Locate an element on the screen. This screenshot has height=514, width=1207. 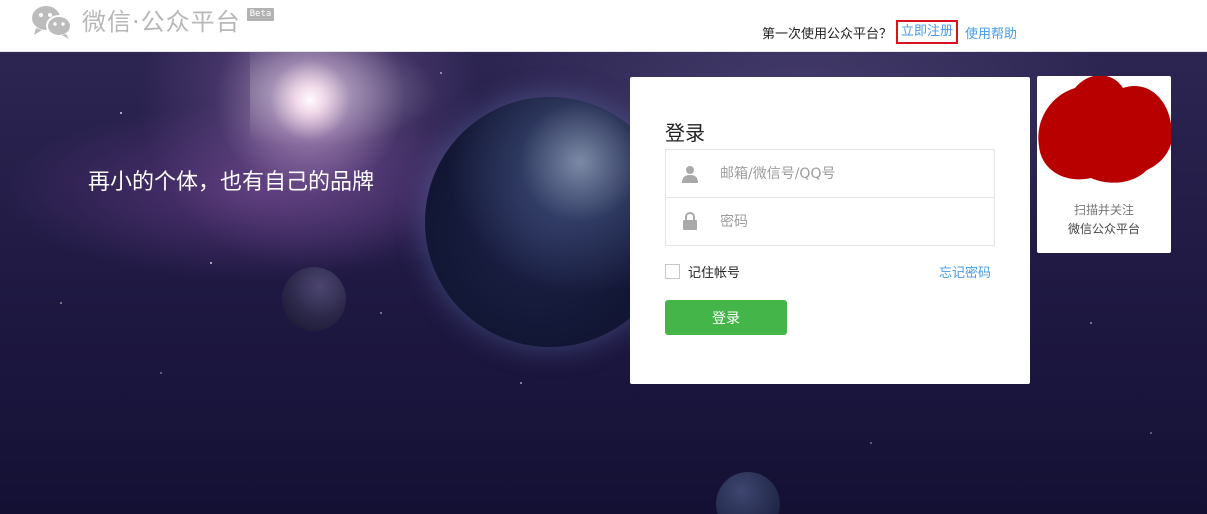
account-field is located at coordinates (830, 173).